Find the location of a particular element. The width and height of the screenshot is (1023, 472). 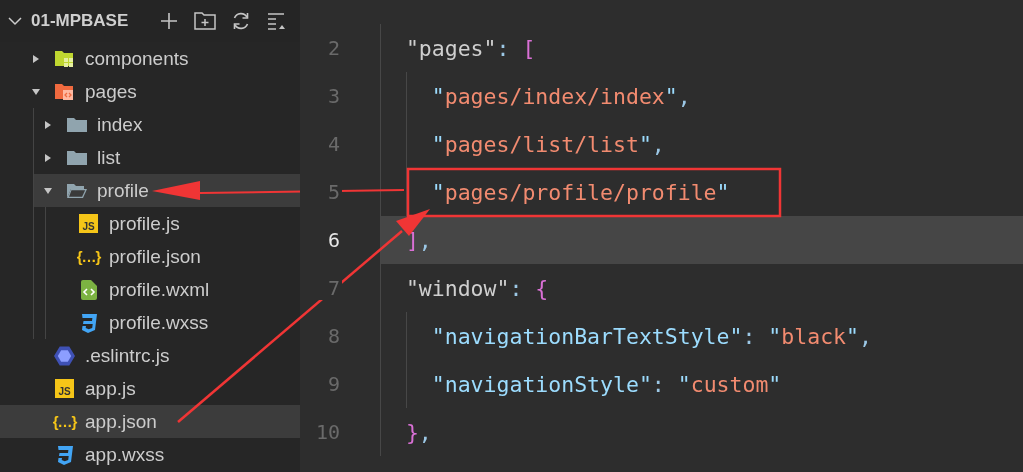

folder-item: components is located at coordinates (150, 58).